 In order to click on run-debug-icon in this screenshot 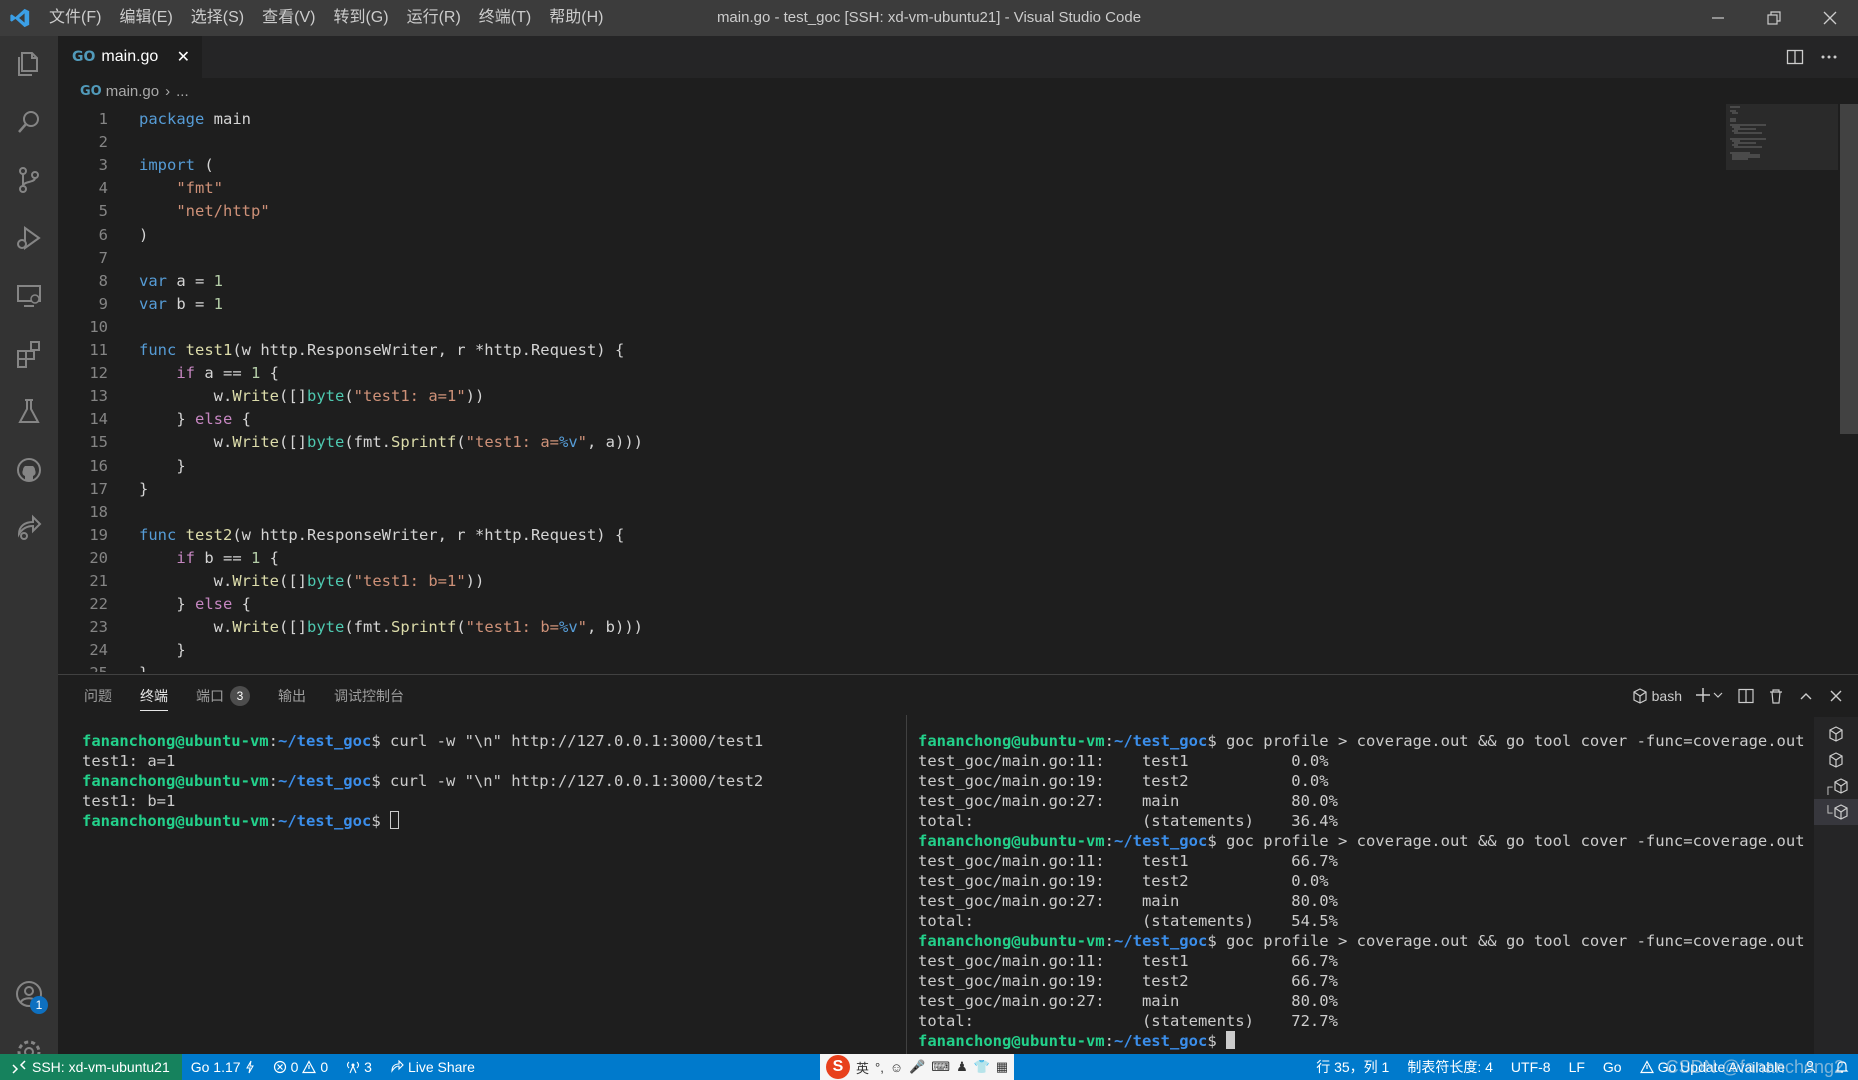, I will do `click(29, 238)`.